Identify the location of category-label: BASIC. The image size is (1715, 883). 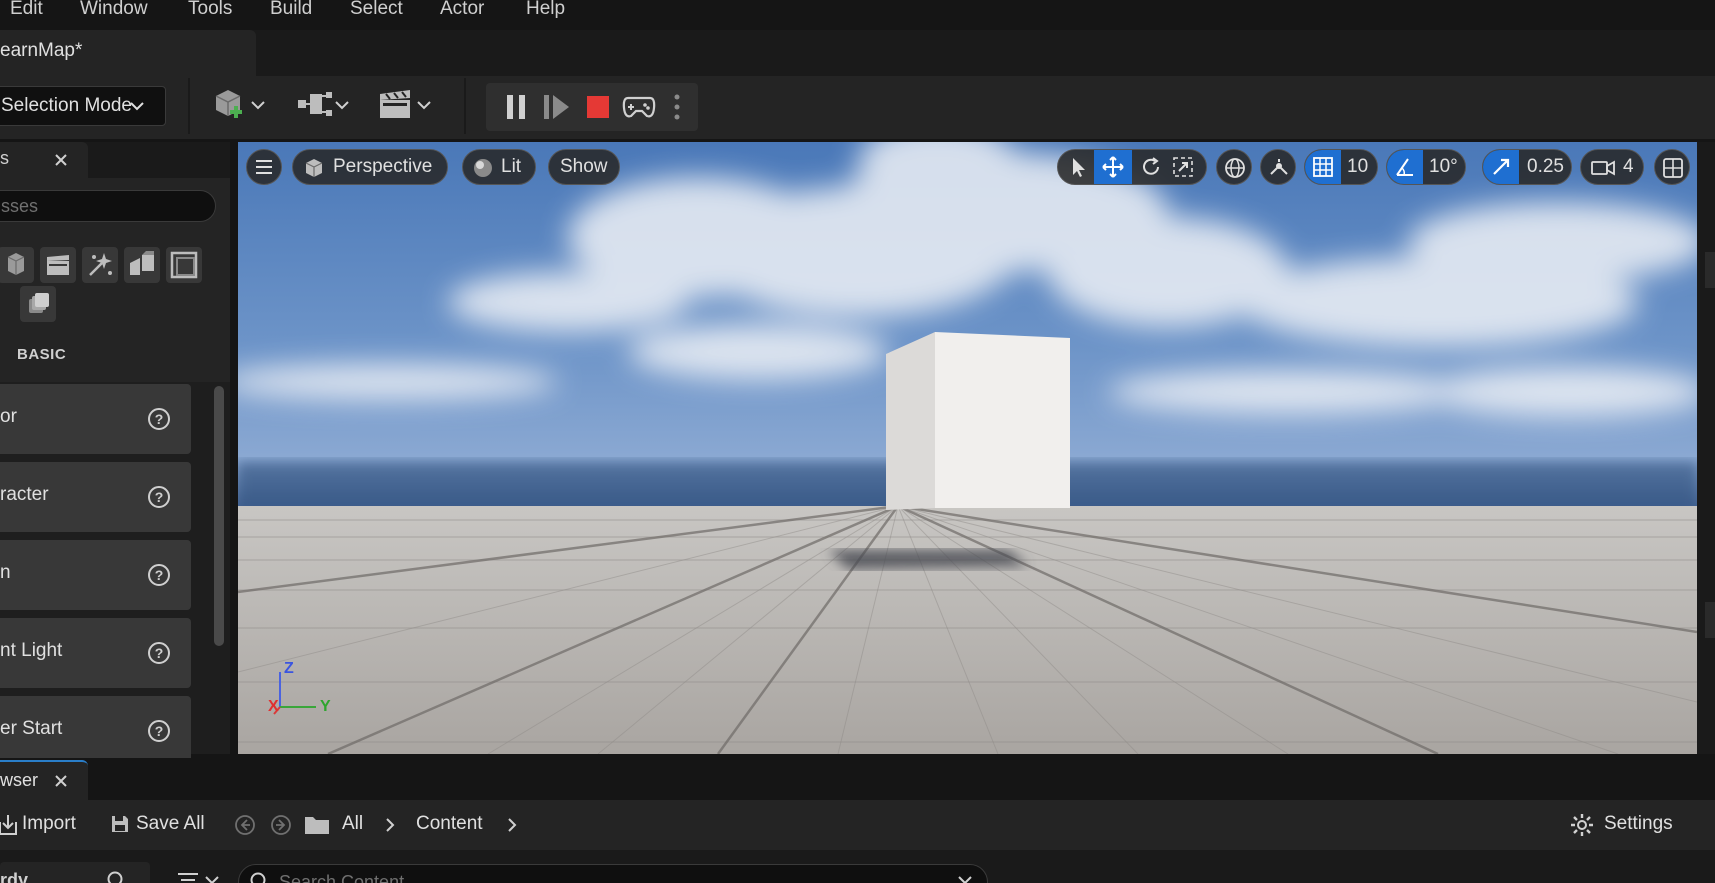
(42, 354).